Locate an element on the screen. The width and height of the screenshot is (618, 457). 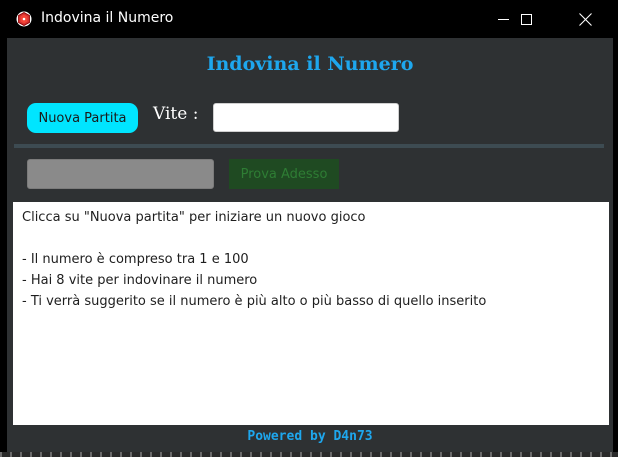
close-button is located at coordinates (585, 19).